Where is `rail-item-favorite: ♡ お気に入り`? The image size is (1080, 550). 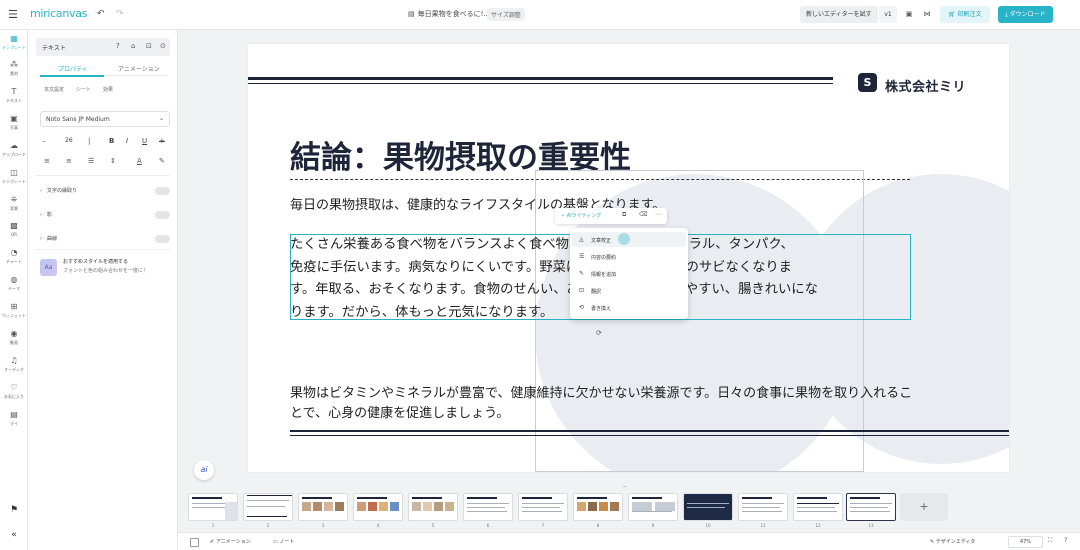 rail-item-favorite: ♡ お気に入り is located at coordinates (14, 391).